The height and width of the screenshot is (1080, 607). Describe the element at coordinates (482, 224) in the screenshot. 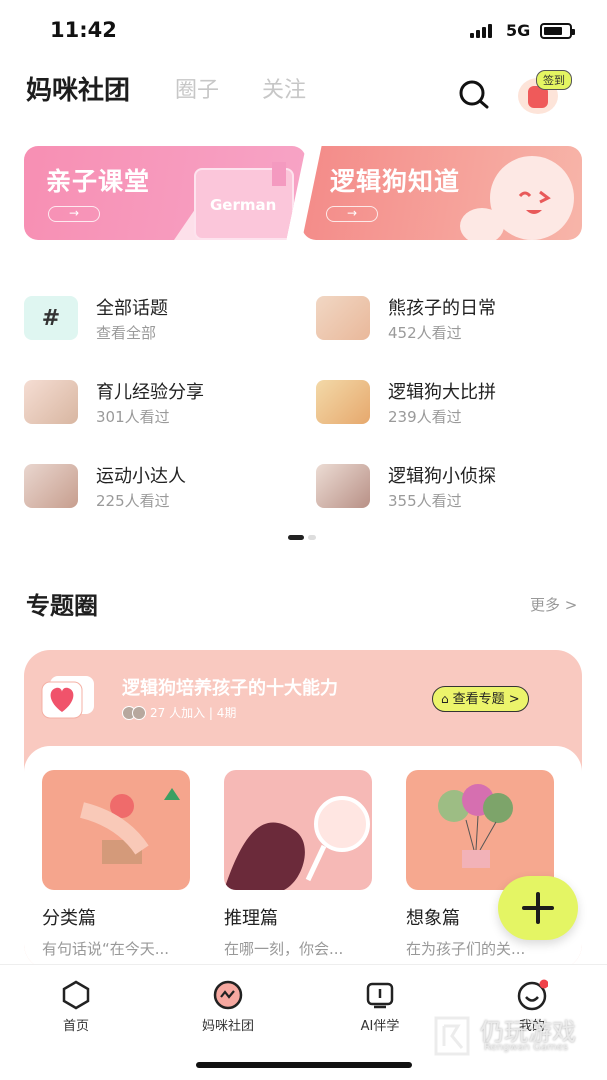

I see `small-blob-icon` at that location.